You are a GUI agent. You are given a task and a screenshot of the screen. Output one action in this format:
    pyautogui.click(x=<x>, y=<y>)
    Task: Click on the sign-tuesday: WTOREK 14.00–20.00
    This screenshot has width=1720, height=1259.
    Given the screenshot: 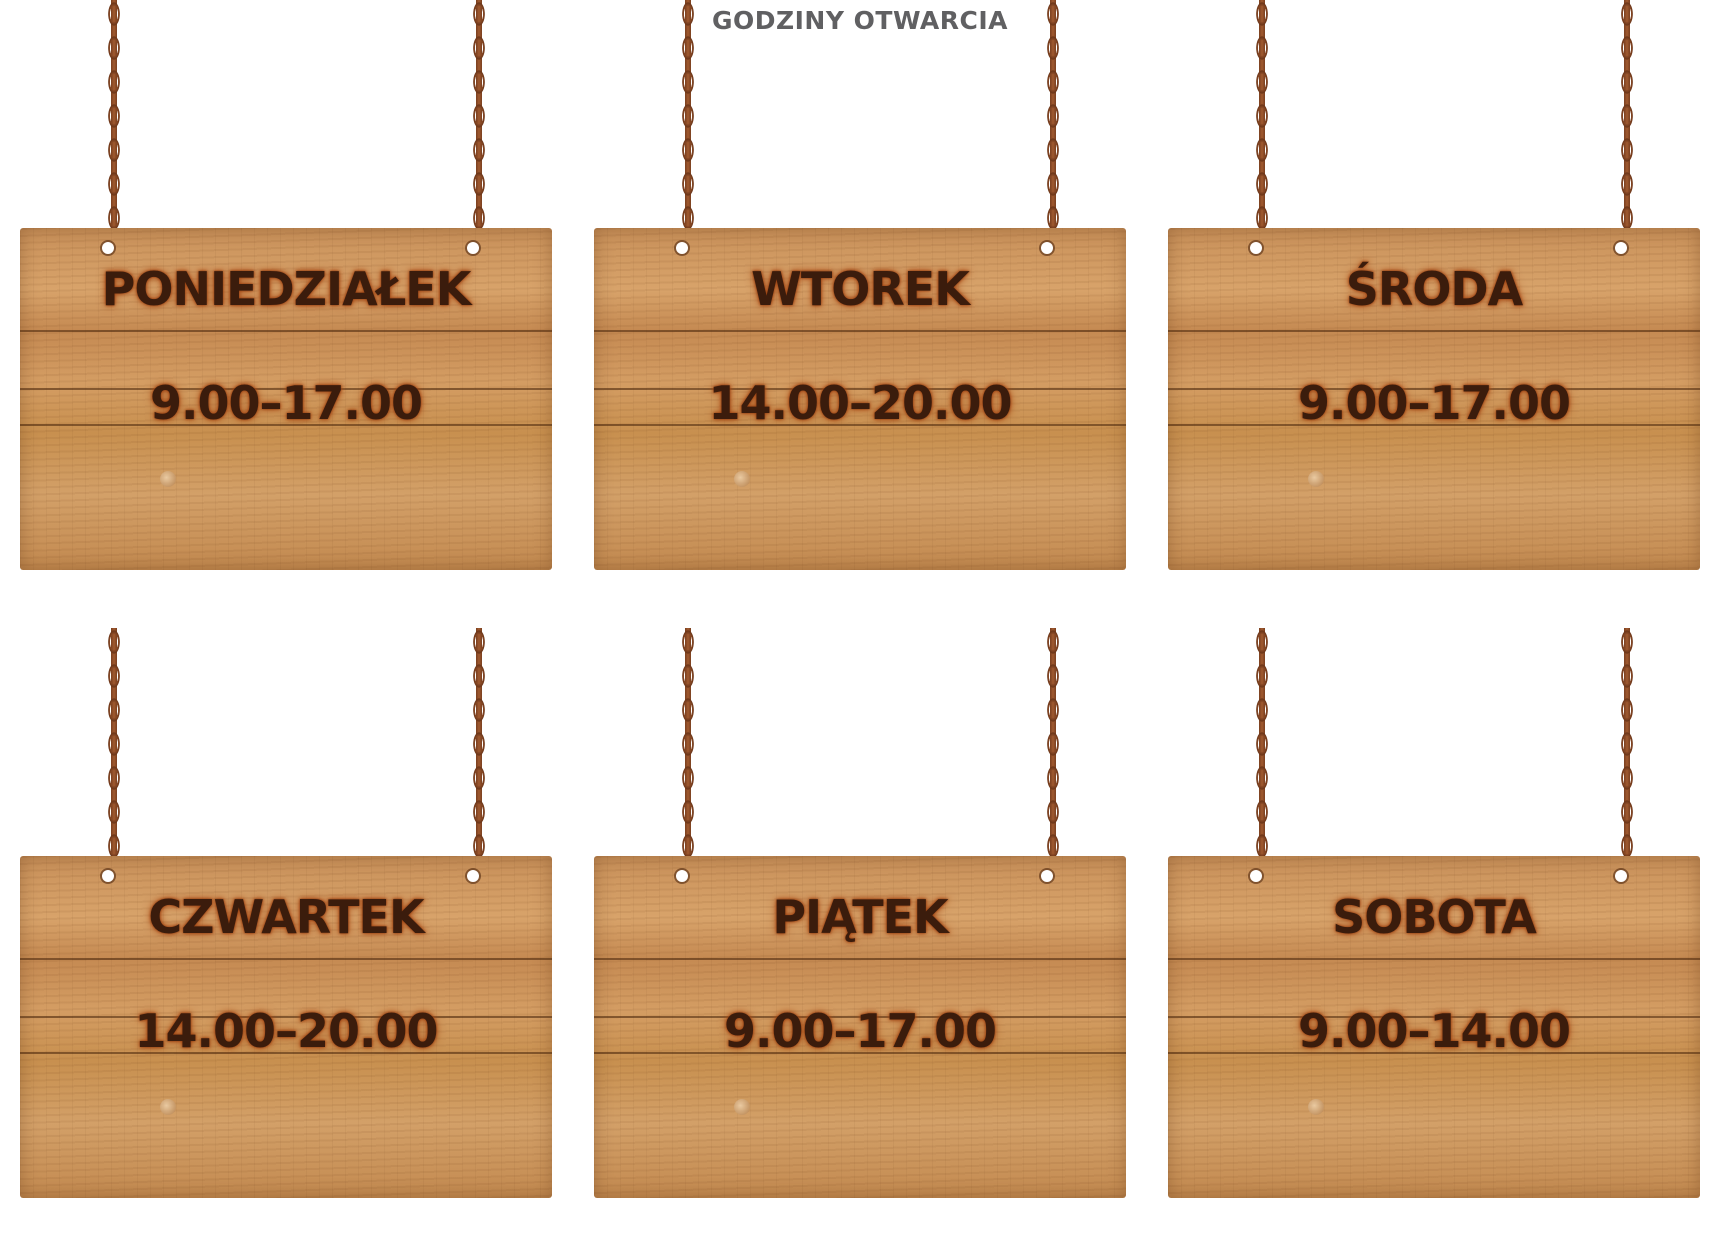 What is the action you would take?
    pyautogui.click(x=860, y=285)
    